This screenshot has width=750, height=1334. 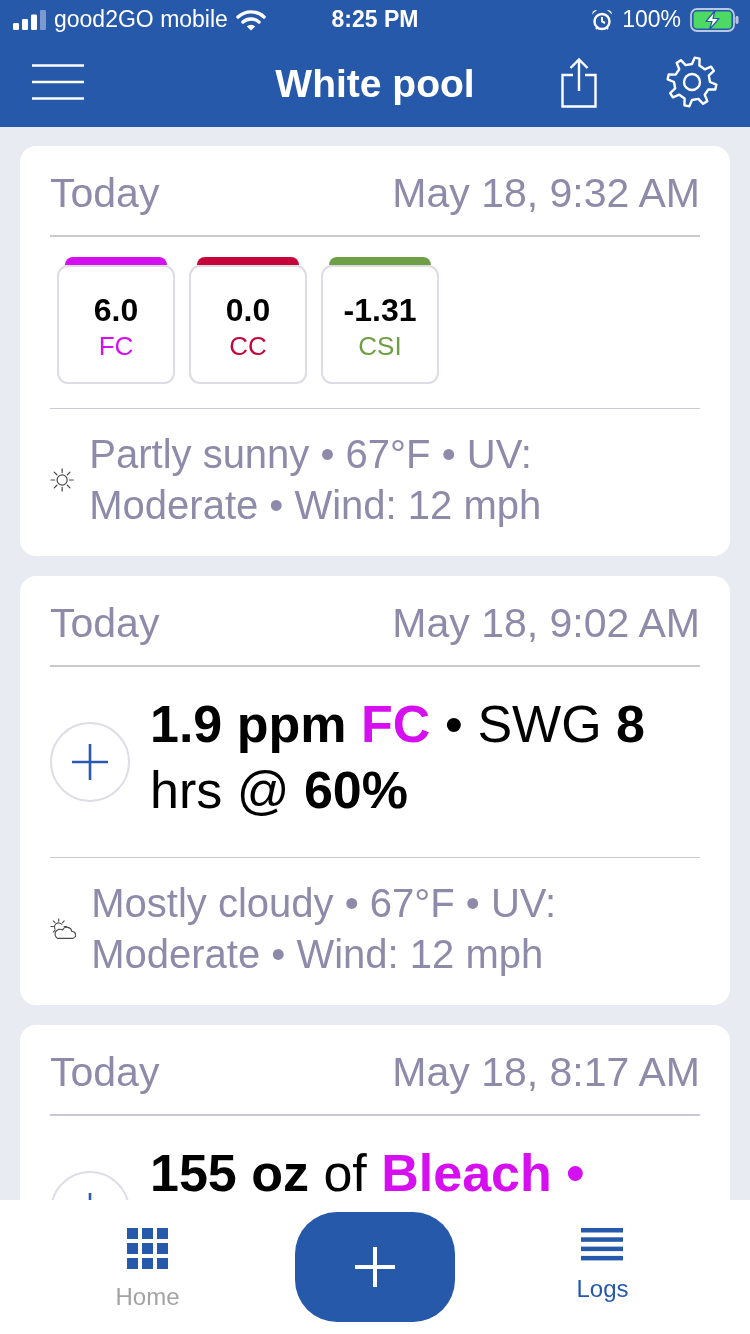 I want to click on entry-timestamp: May 18, 9:32 AM, so click(x=546, y=194).